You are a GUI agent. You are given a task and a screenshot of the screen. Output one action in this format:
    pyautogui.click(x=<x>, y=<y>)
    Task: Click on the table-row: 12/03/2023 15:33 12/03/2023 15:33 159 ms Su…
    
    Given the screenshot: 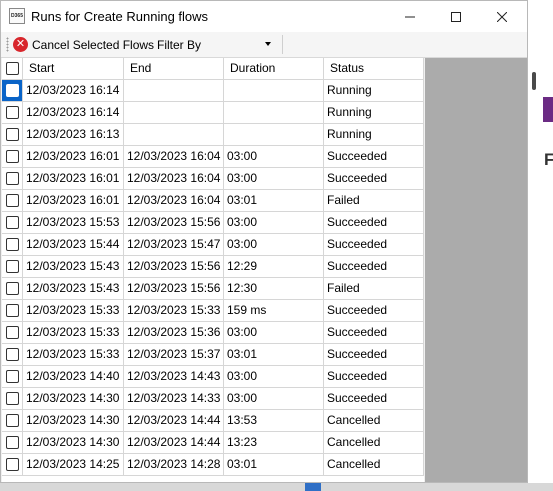 What is the action you would take?
    pyautogui.click(x=213, y=311)
    